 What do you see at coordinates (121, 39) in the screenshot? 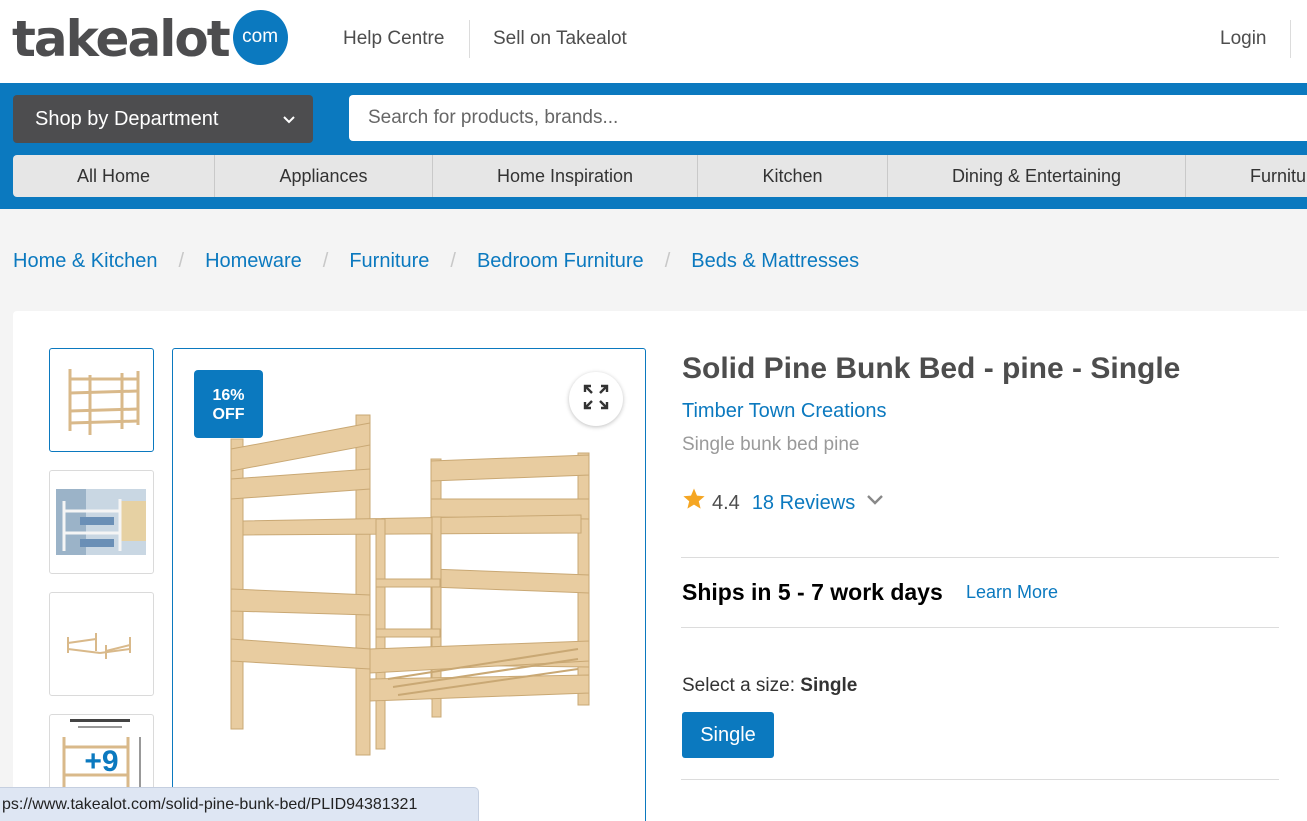
I see `logo-wordmark: takealot` at bounding box center [121, 39].